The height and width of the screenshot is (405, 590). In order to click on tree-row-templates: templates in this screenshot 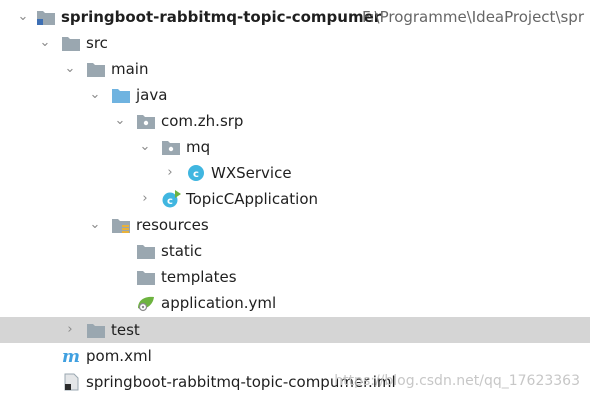, I will do `click(295, 277)`.